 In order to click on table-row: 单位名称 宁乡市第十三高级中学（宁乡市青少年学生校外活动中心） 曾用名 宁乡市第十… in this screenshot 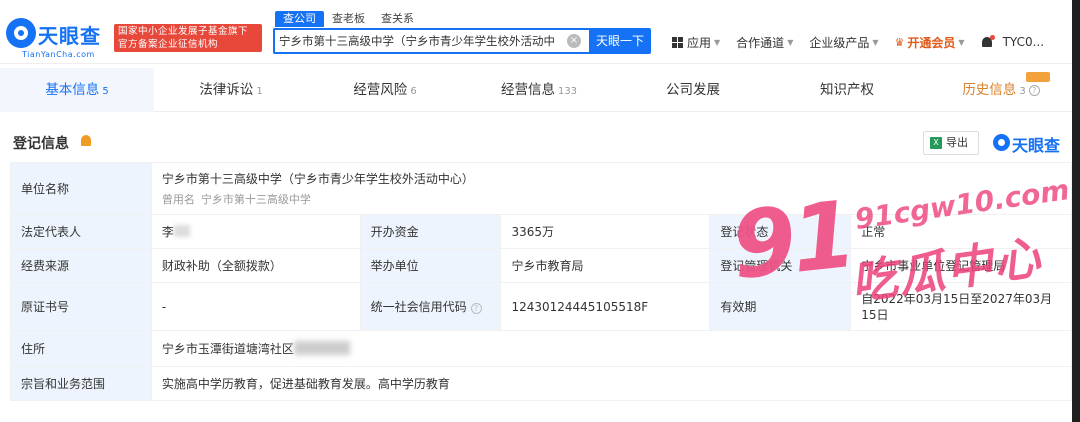, I will do `click(541, 188)`.